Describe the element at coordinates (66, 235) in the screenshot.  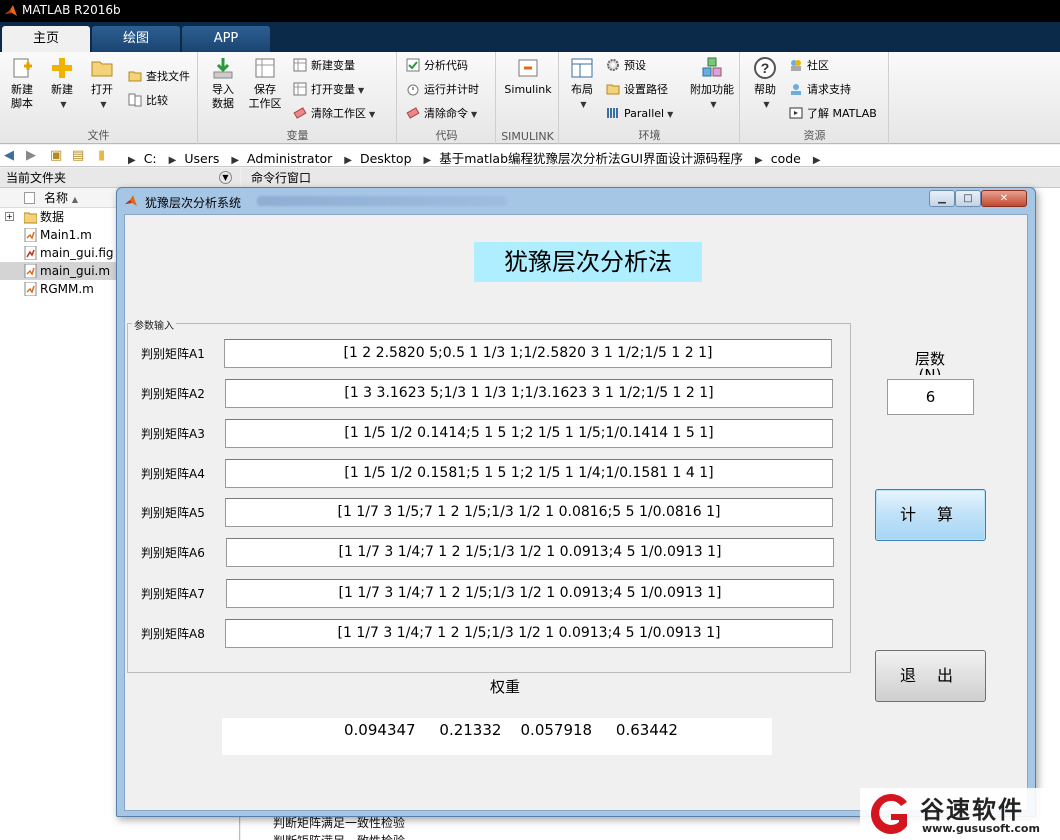
I see `file-name: Main1.m` at that location.